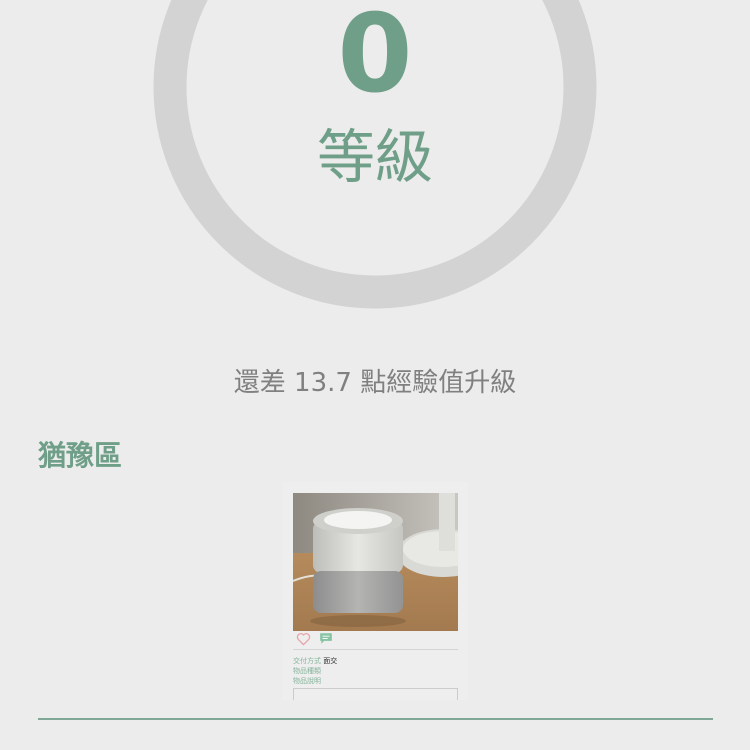 This screenshot has width=750, height=750. I want to click on section-title: 猶豫區, so click(80, 455).